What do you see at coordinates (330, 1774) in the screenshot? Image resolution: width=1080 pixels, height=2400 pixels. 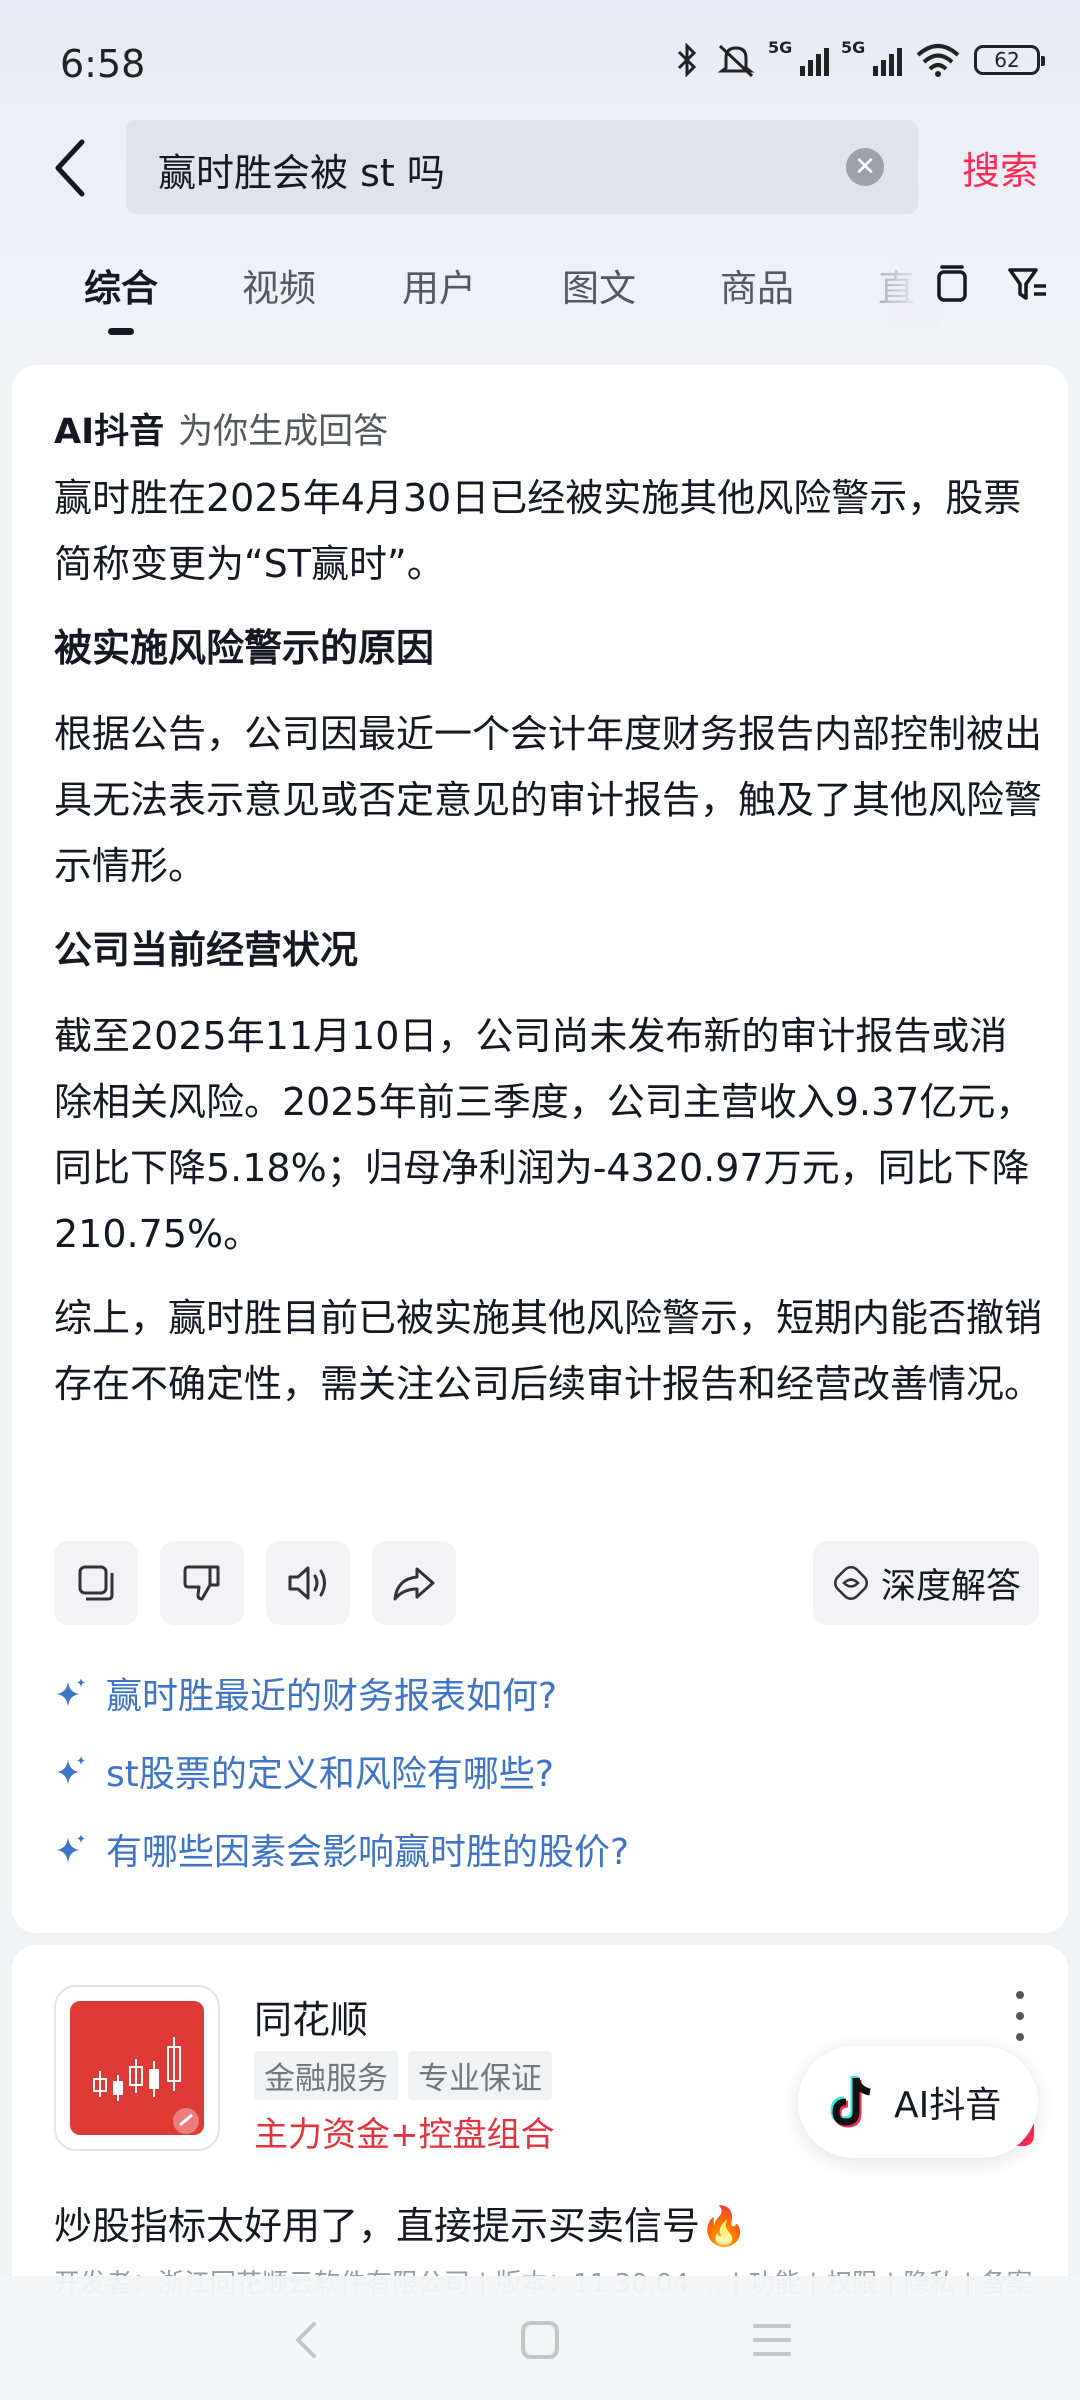 I see `suggestion-text: st股票的定义和风险有哪些?` at bounding box center [330, 1774].